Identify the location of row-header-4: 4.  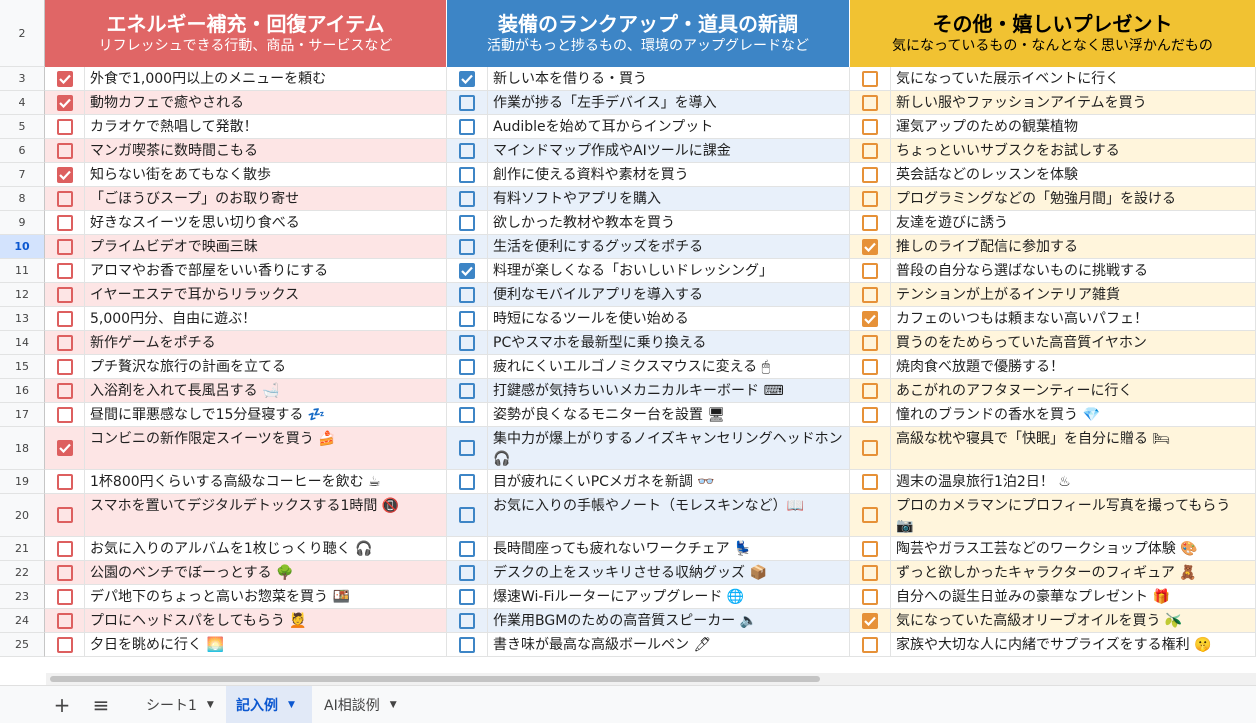
(22, 103).